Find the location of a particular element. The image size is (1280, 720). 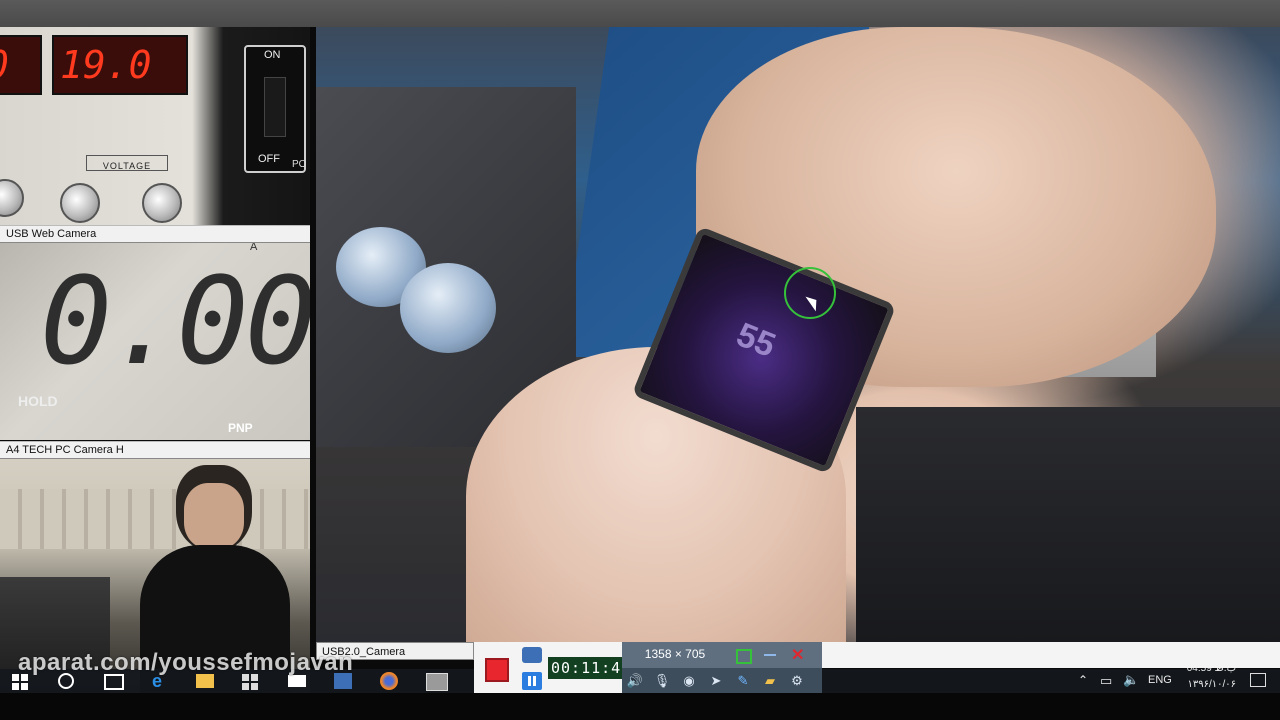

recorder-right-strip is located at coordinates (1051, 655).